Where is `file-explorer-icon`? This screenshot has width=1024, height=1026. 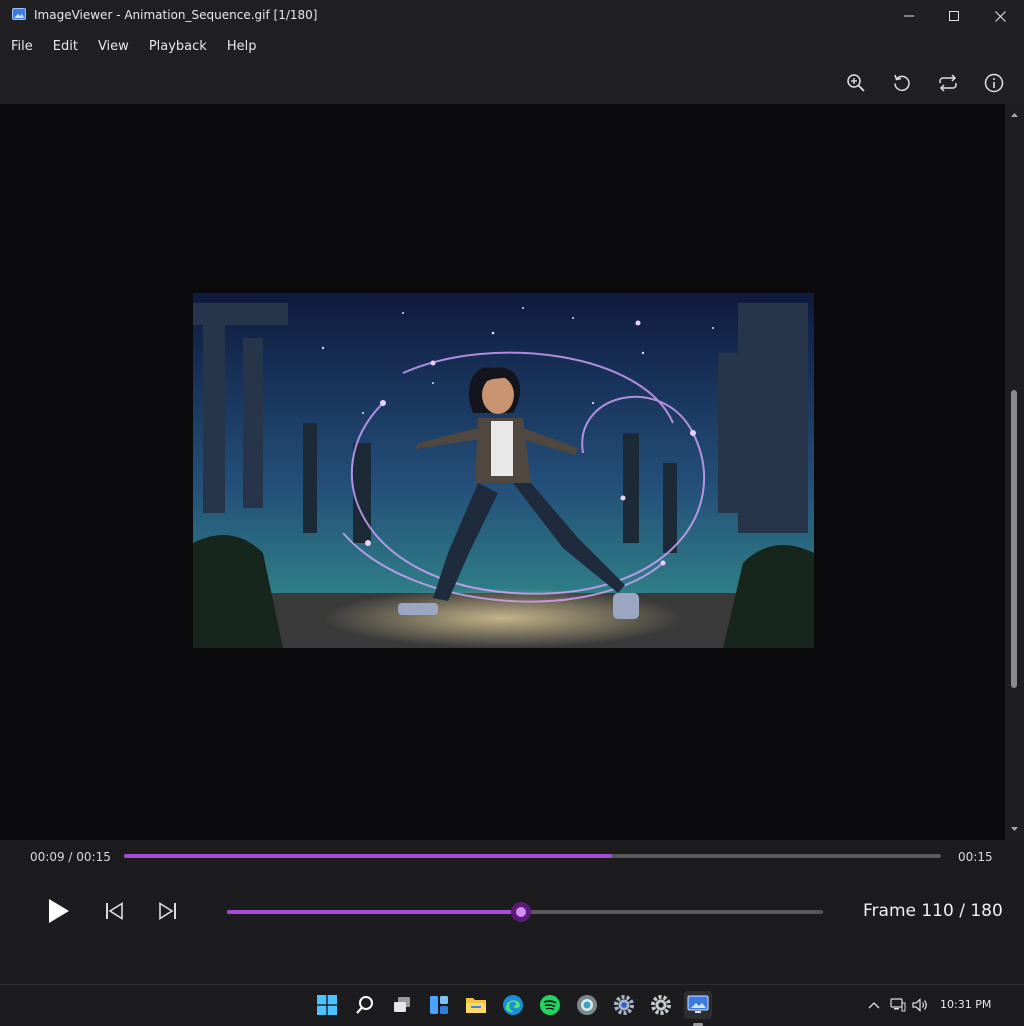 file-explorer-icon is located at coordinates (476, 1005).